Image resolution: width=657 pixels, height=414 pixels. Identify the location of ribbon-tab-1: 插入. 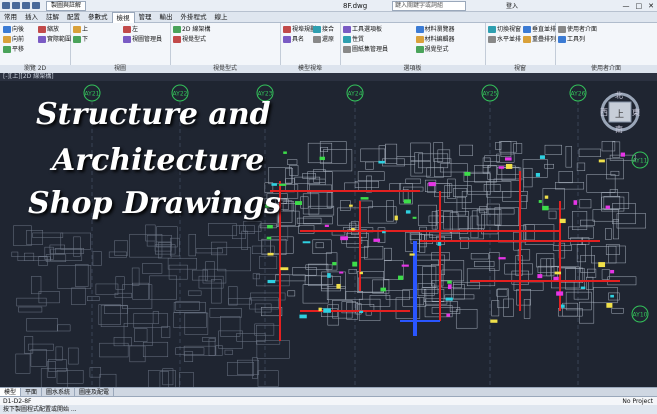
(31, 17).